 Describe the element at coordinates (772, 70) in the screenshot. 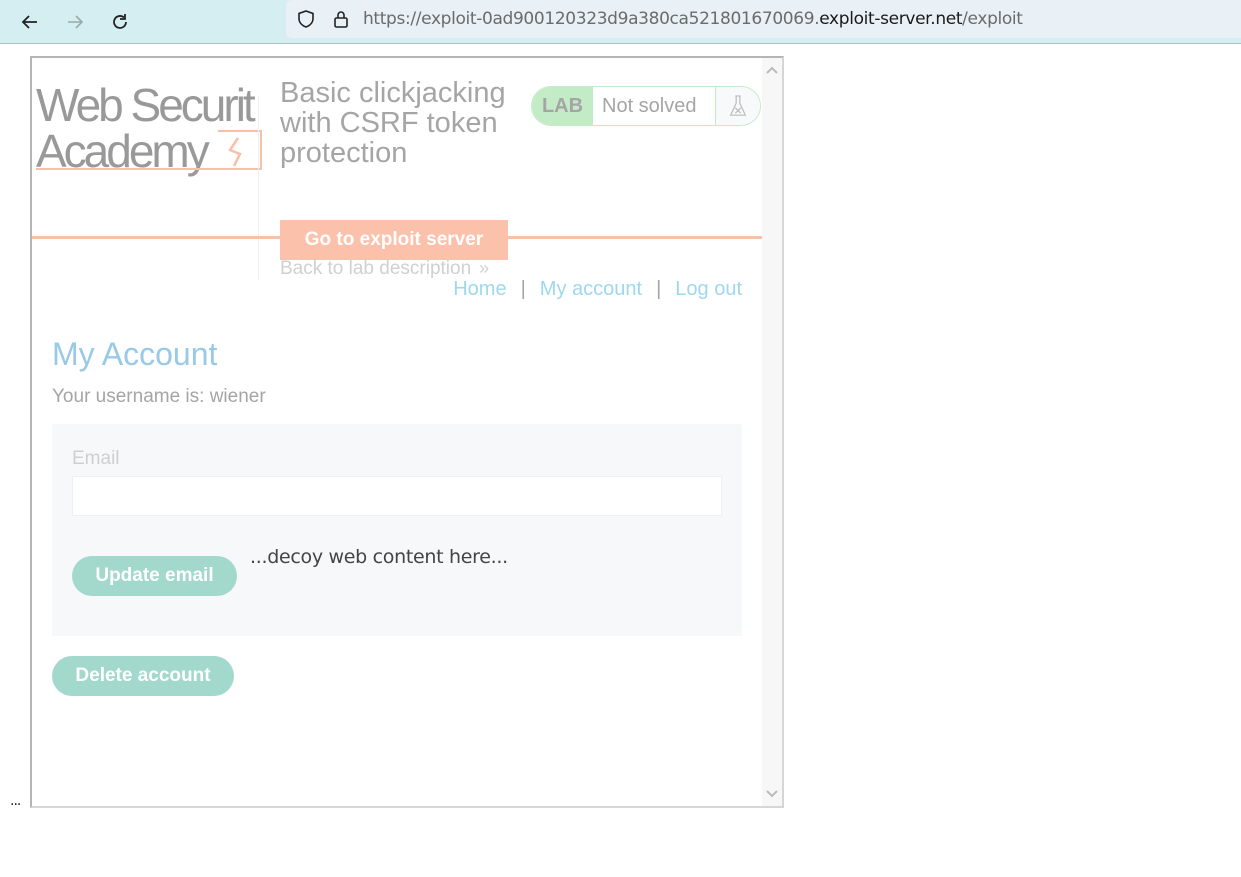

I see `scroll-up-icon` at that location.